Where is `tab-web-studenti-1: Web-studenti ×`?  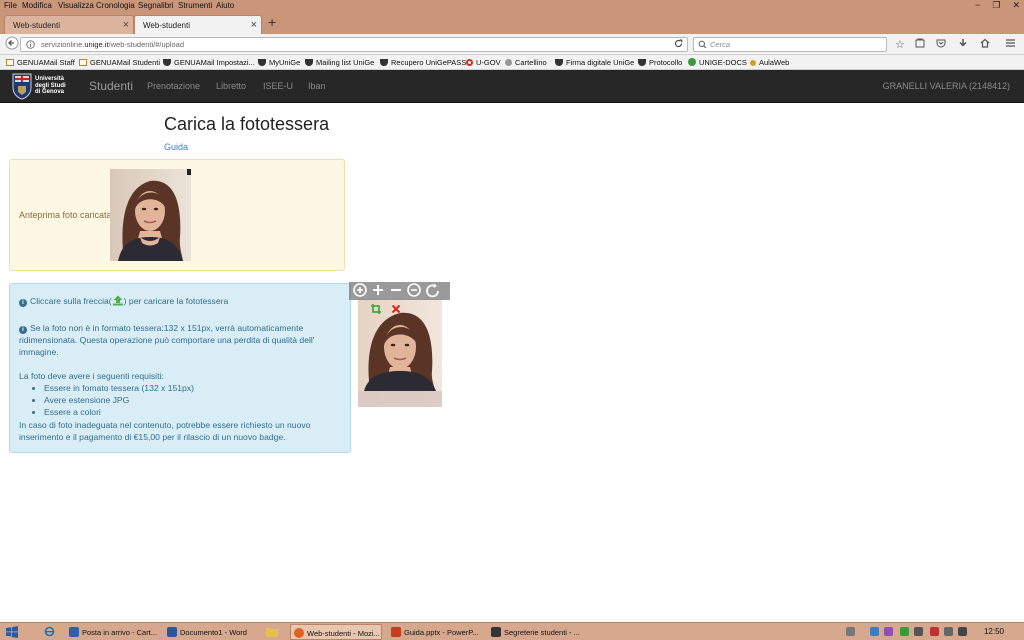
tab-web-studenti-1: Web-studenti × is located at coordinates (69, 24).